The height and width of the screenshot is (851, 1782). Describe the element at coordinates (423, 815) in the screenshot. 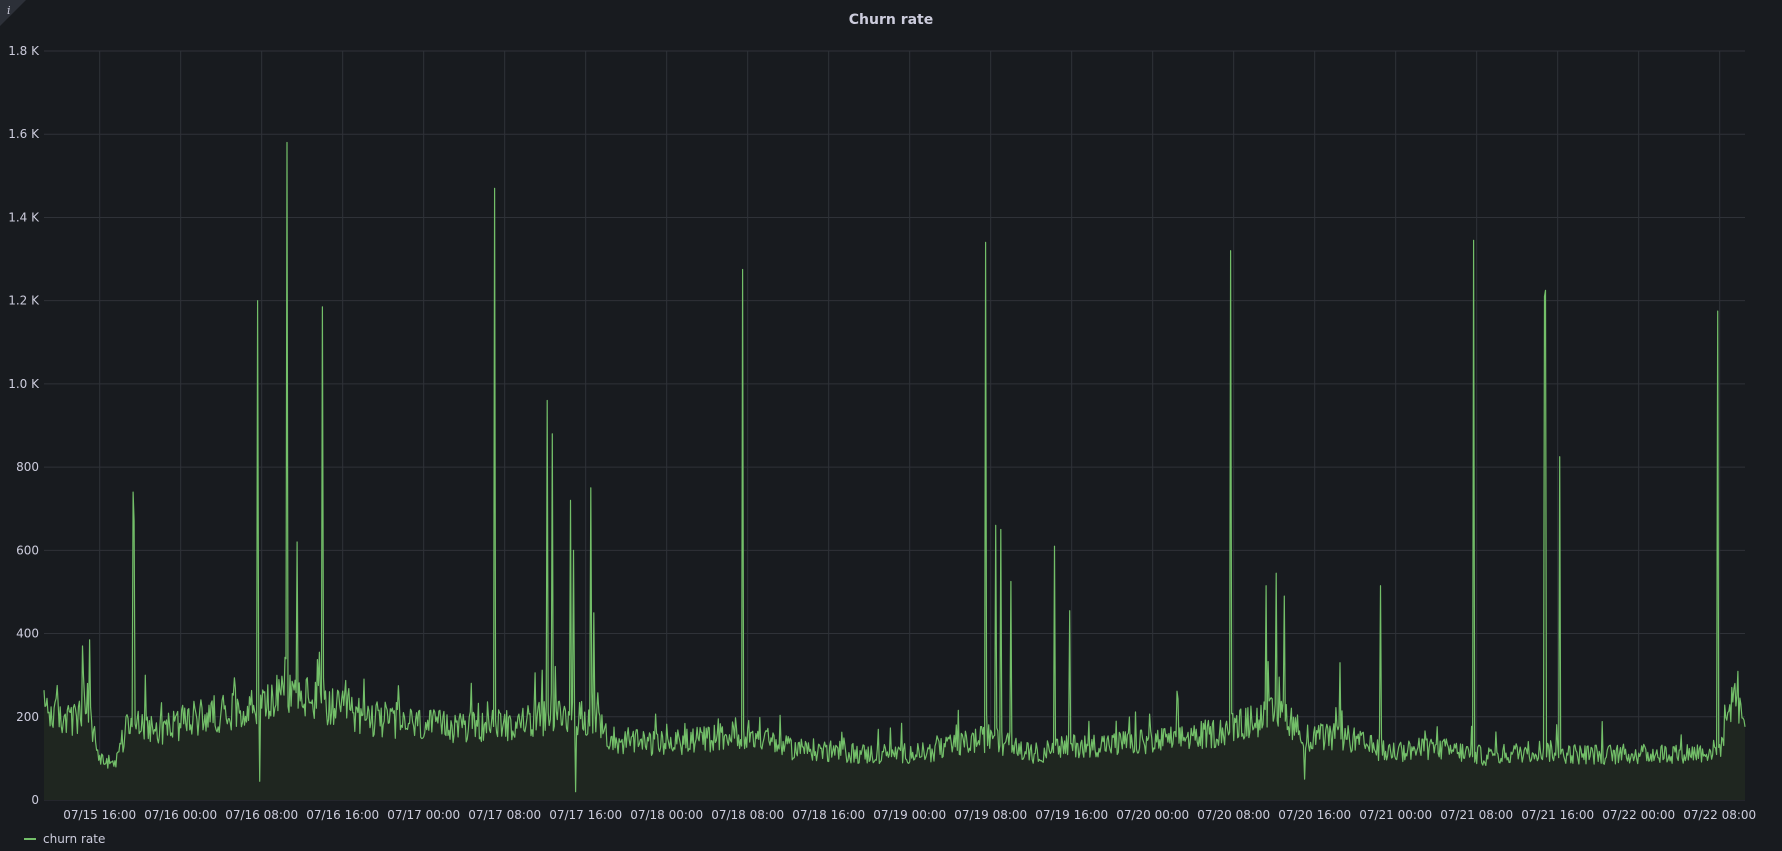

I see `x-tick-label: 07/17 00:00` at that location.